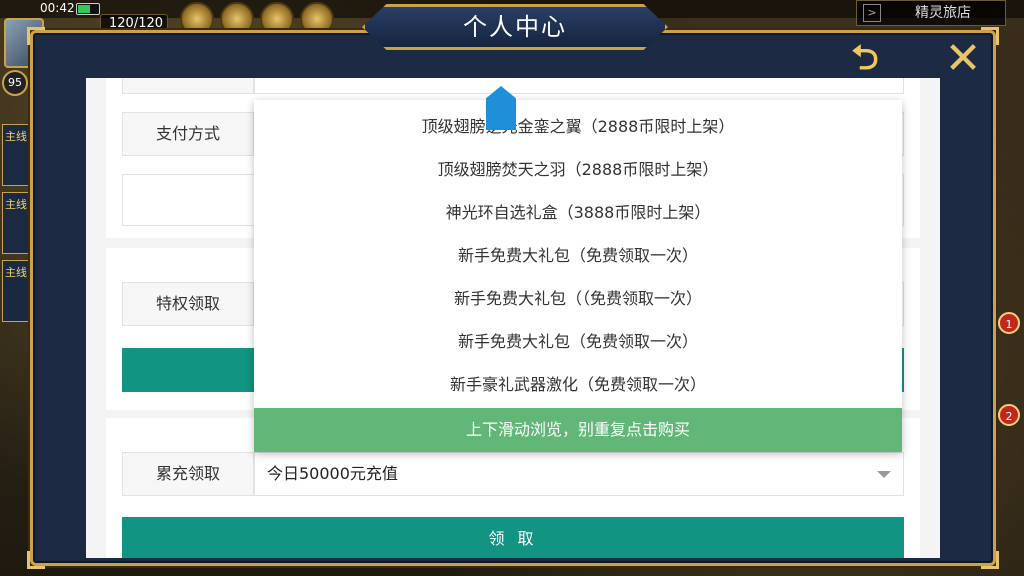 This screenshot has width=1024, height=576. Describe the element at coordinates (57, 8) in the screenshot. I see `clock: 00:42` at that location.